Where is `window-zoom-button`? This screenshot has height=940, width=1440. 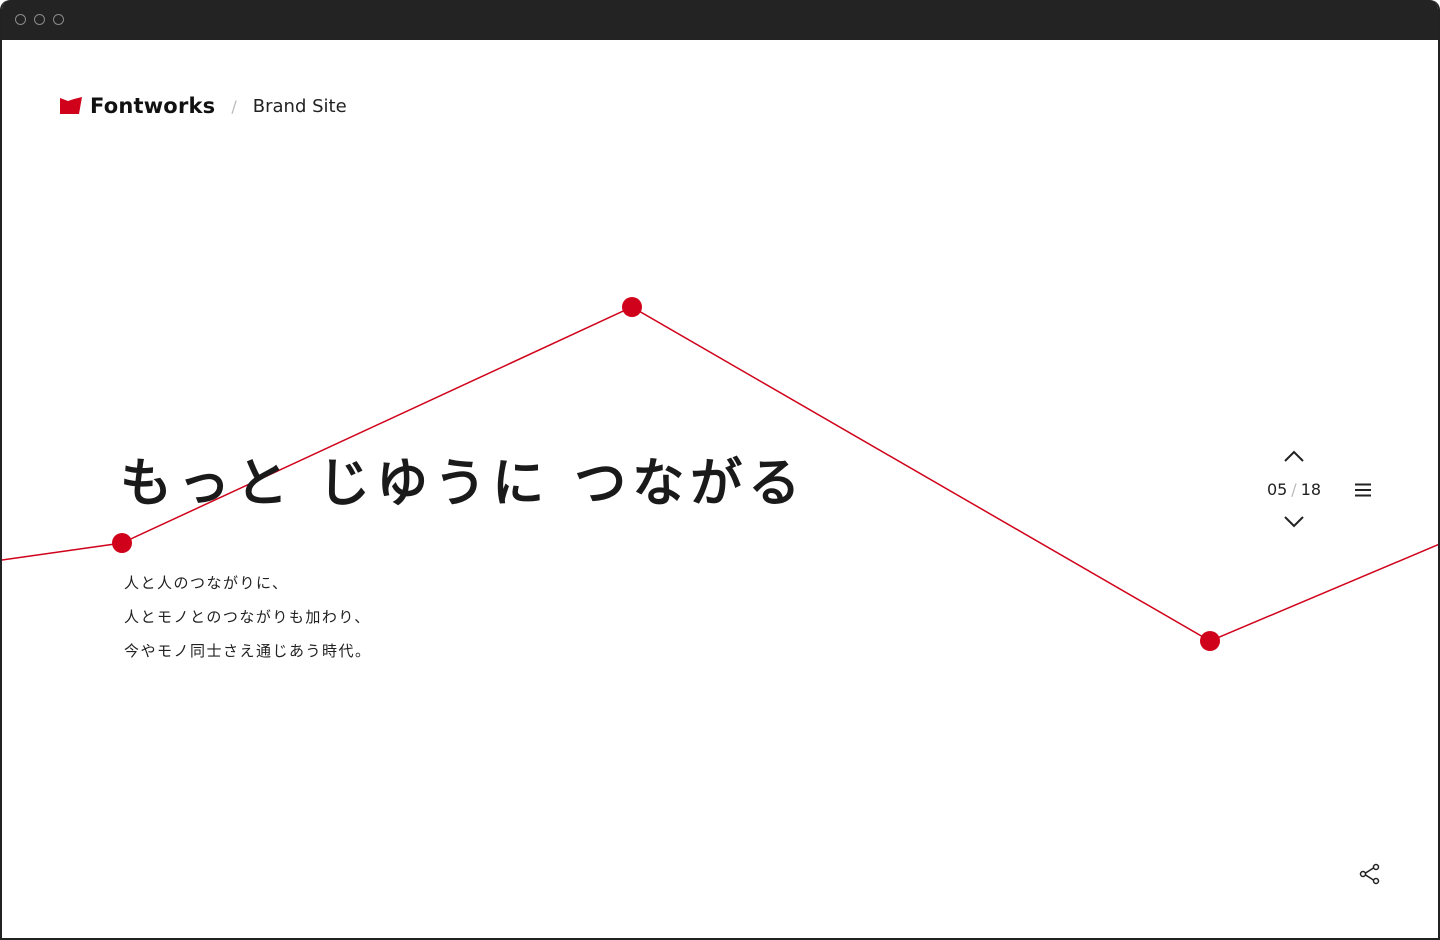
window-zoom-button is located at coordinates (58, 19).